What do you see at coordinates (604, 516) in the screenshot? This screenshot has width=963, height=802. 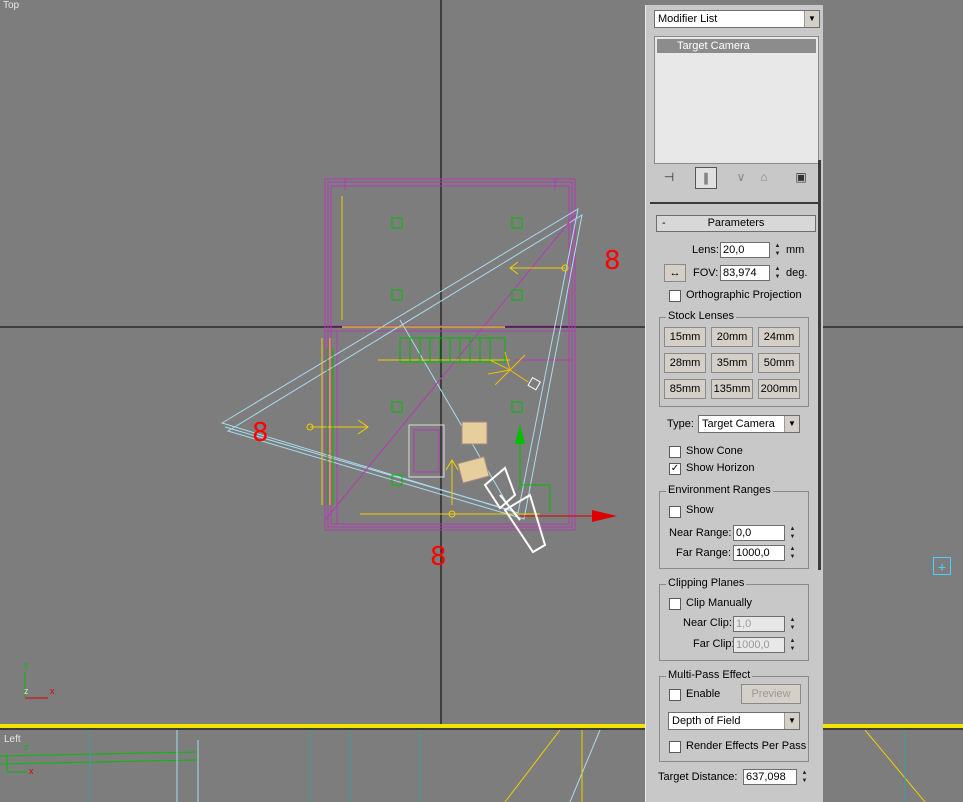 I see `gizmo-x-arrow` at bounding box center [604, 516].